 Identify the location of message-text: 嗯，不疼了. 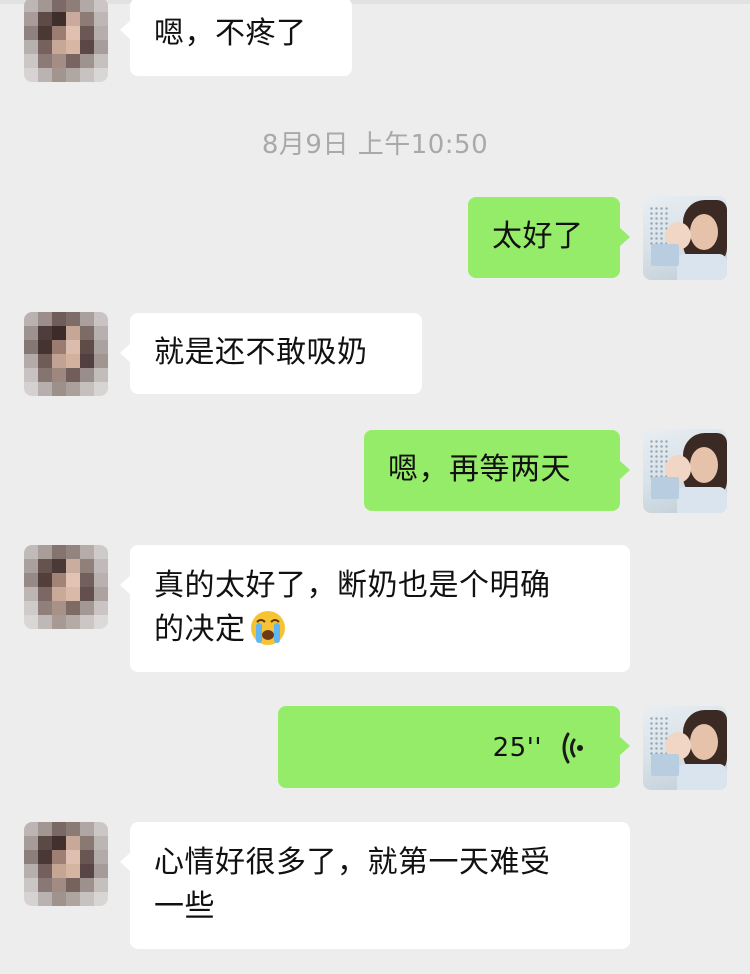
(230, 33).